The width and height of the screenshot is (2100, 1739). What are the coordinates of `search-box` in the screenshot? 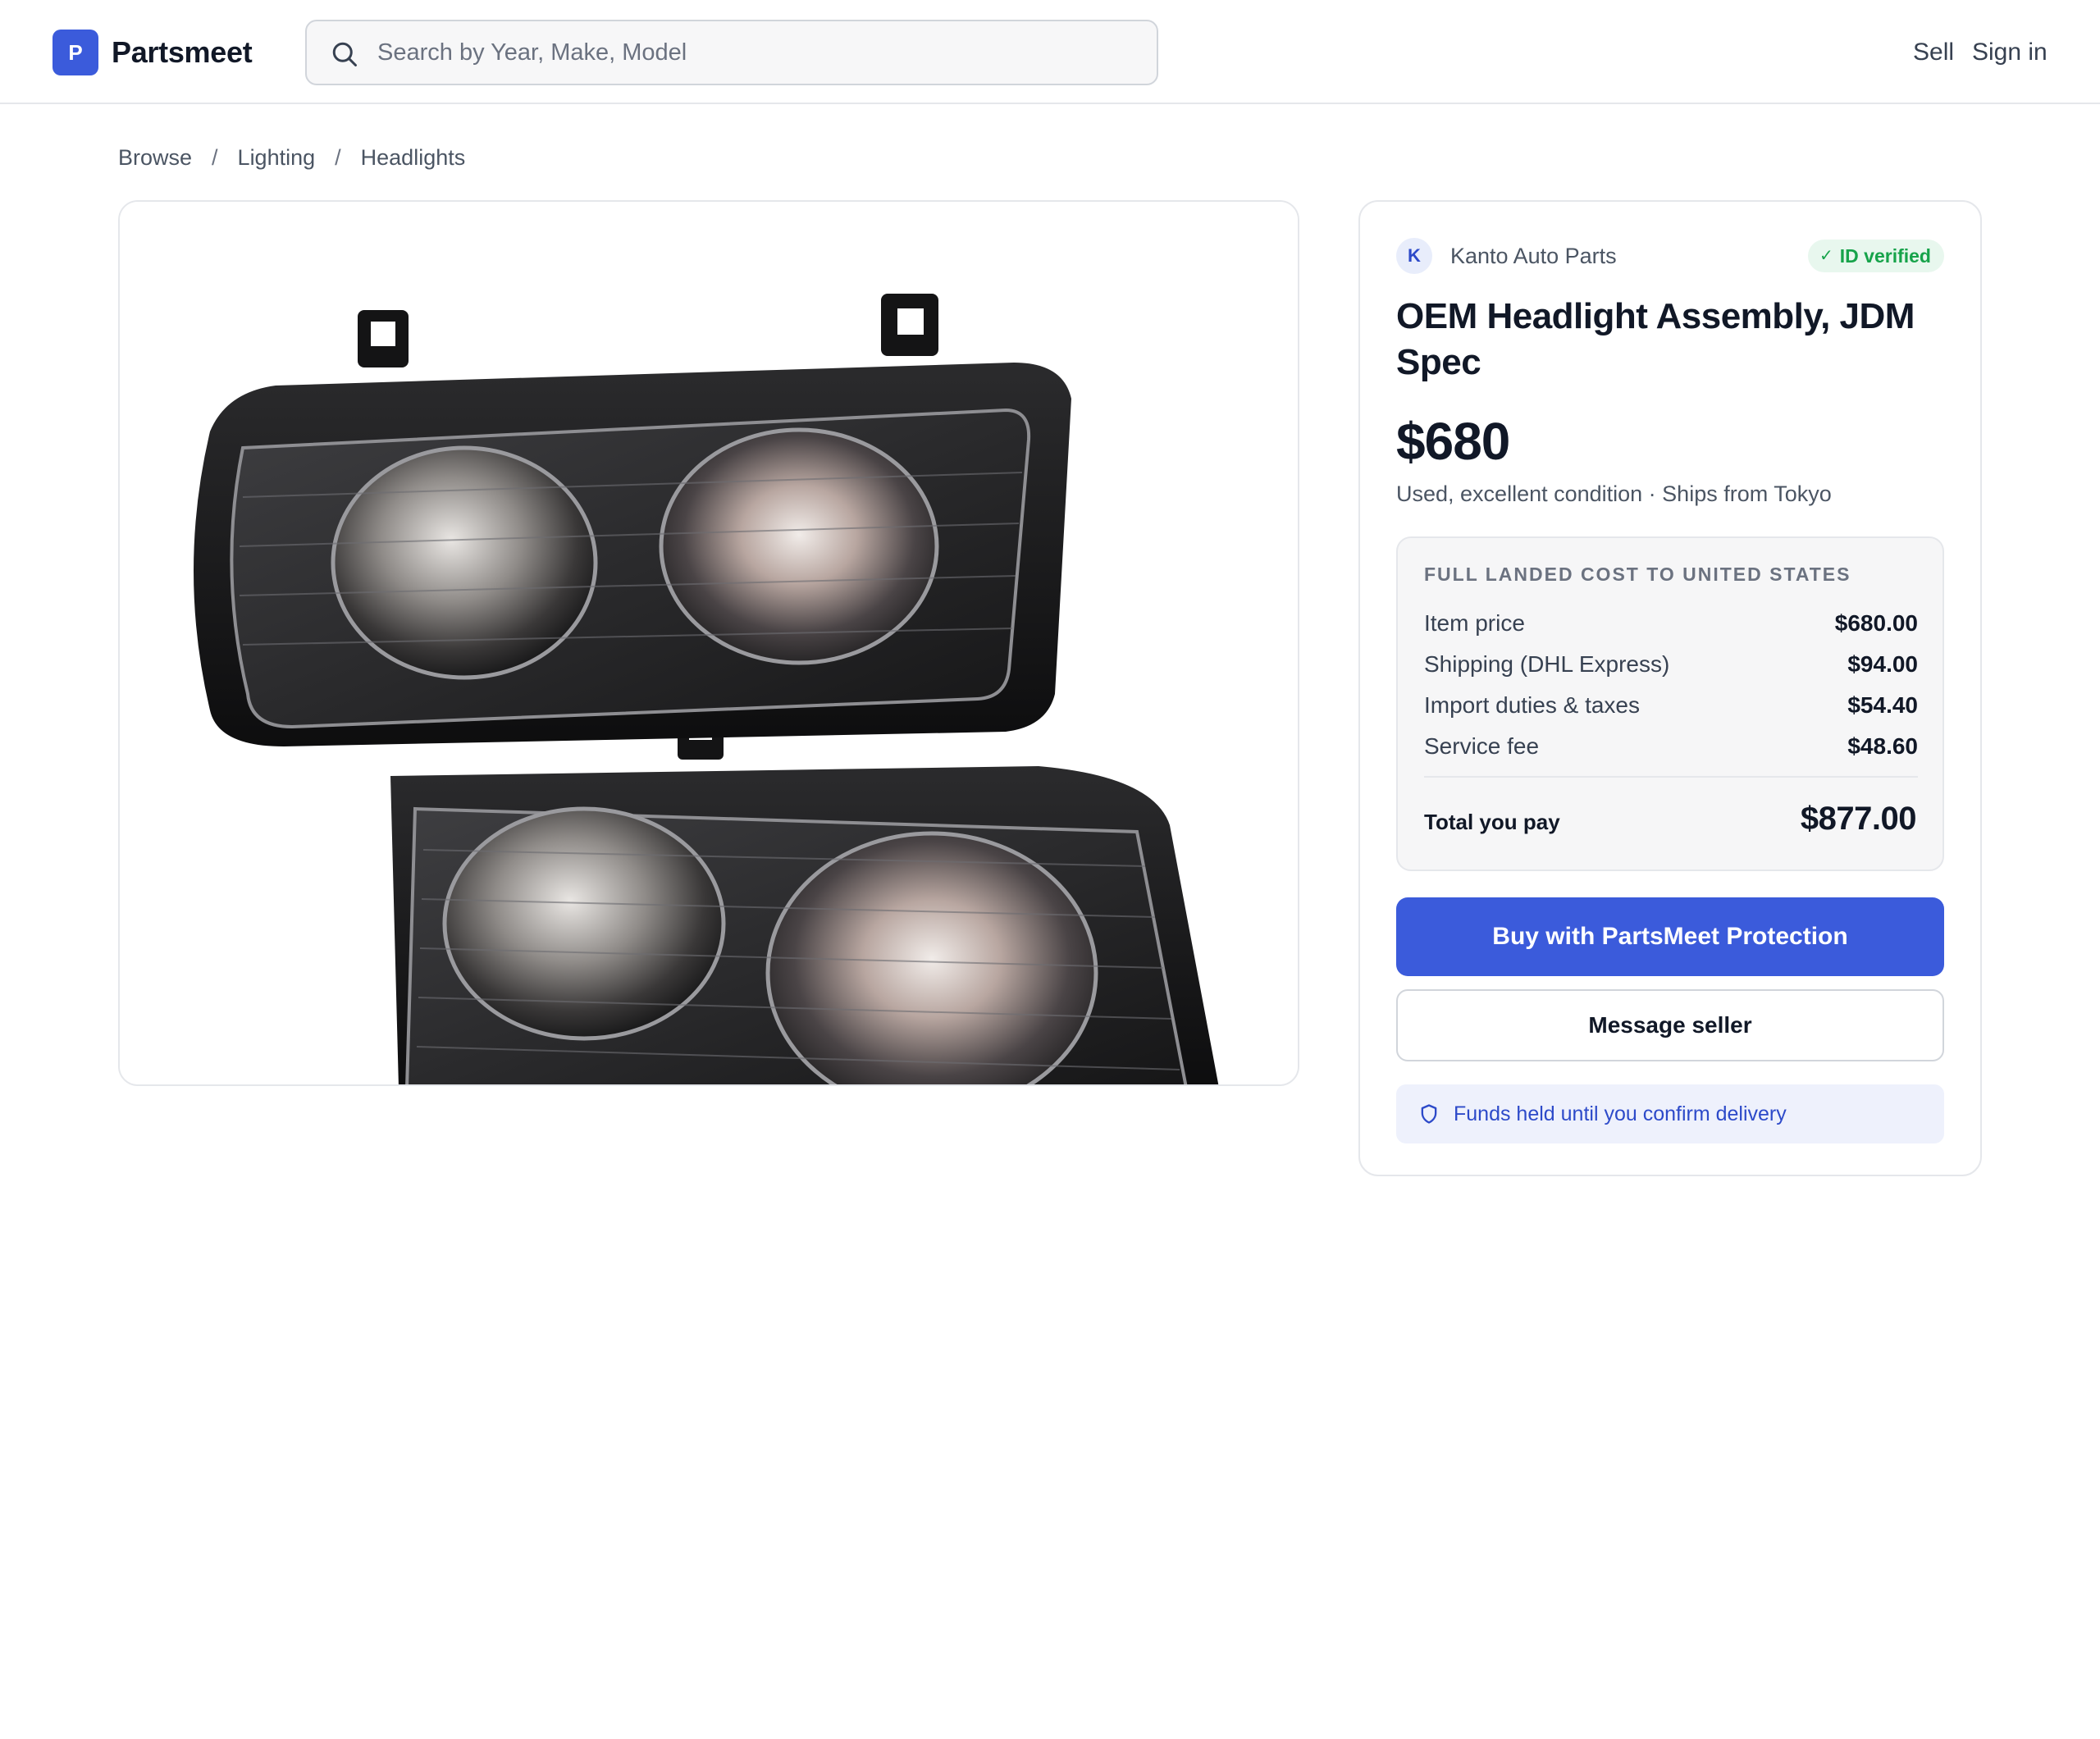 It's located at (732, 53).